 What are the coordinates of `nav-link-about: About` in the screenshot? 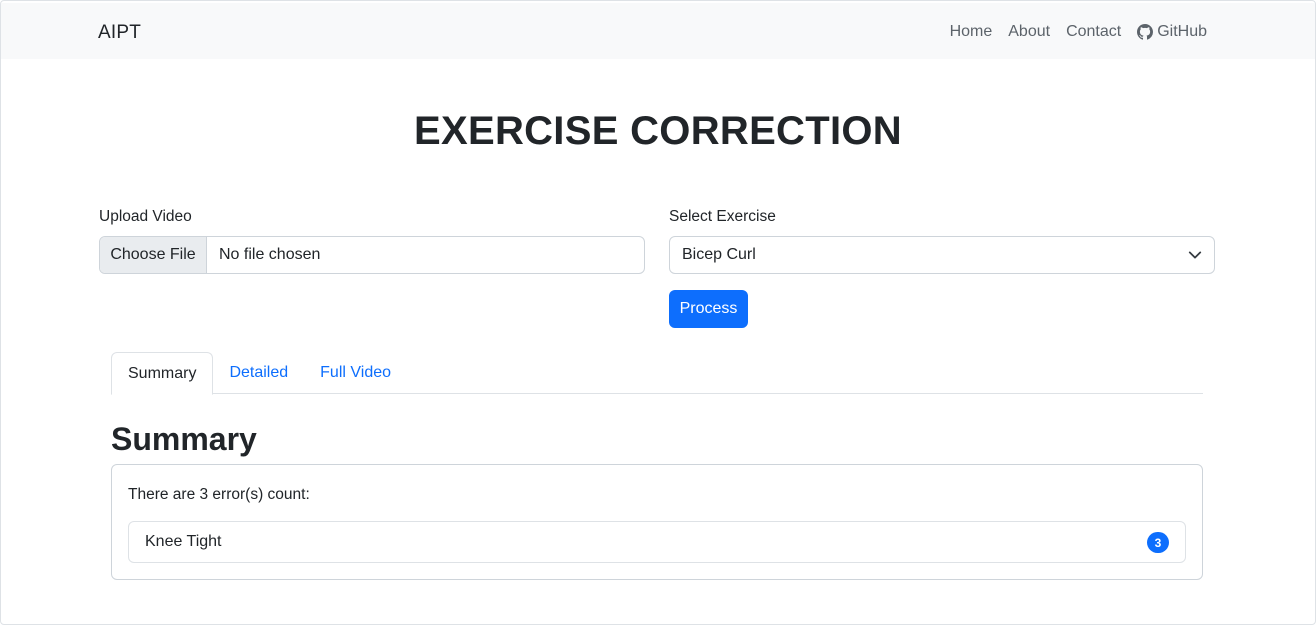 It's located at (1029, 32).